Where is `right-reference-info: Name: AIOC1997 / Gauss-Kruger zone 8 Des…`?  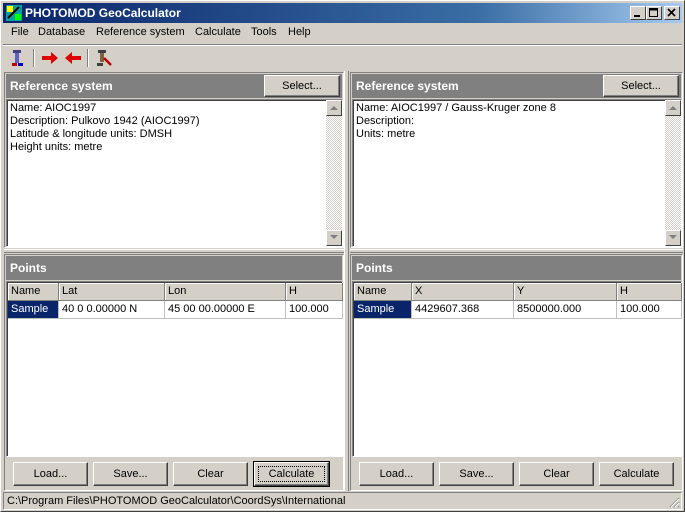
right-reference-info: Name: AIOC1997 / Gauss-Kruger zone 8 Des… is located at coordinates (517, 173).